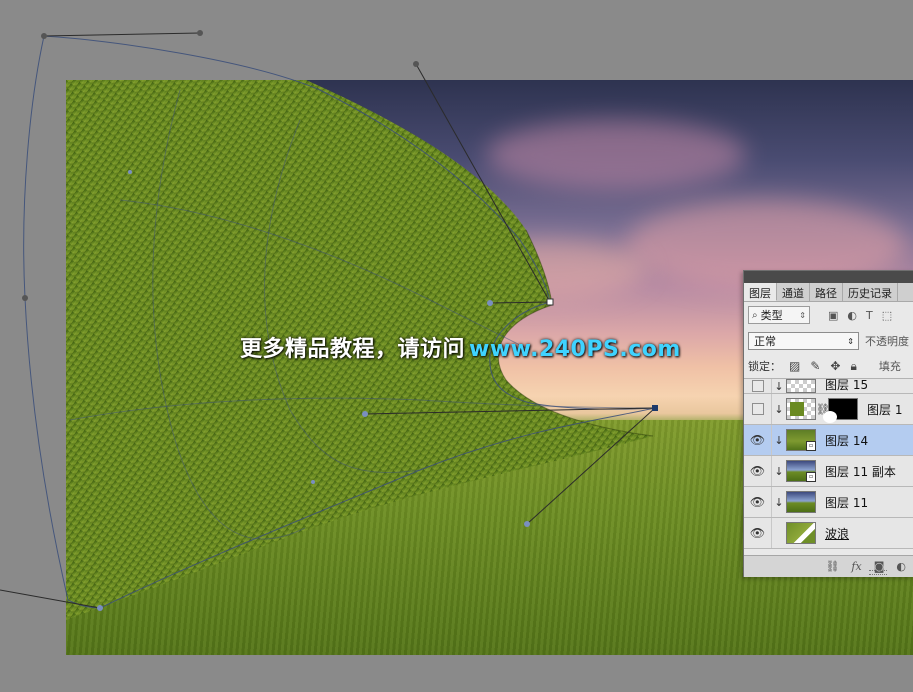  I want to click on panel-footer: ⛓ fx ◙ ◐, so click(828, 566).